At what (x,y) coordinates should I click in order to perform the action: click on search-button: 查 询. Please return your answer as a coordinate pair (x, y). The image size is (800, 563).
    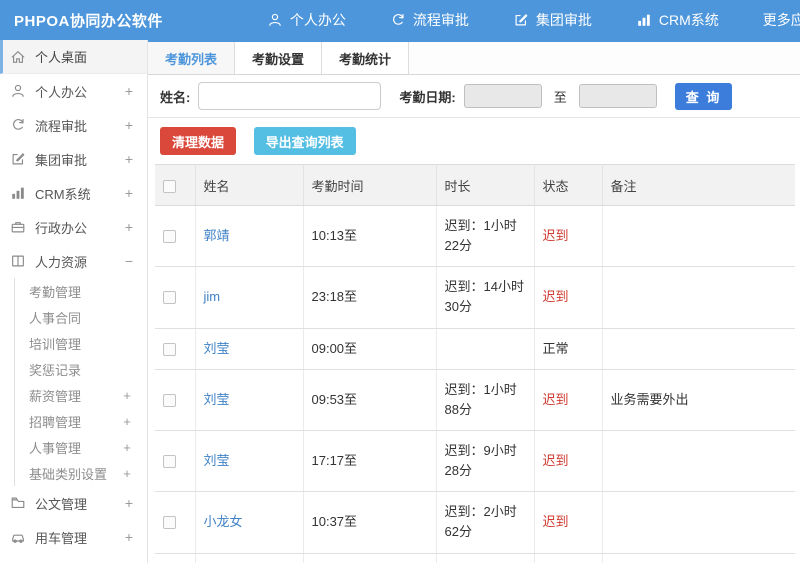
    Looking at the image, I should click on (703, 96).